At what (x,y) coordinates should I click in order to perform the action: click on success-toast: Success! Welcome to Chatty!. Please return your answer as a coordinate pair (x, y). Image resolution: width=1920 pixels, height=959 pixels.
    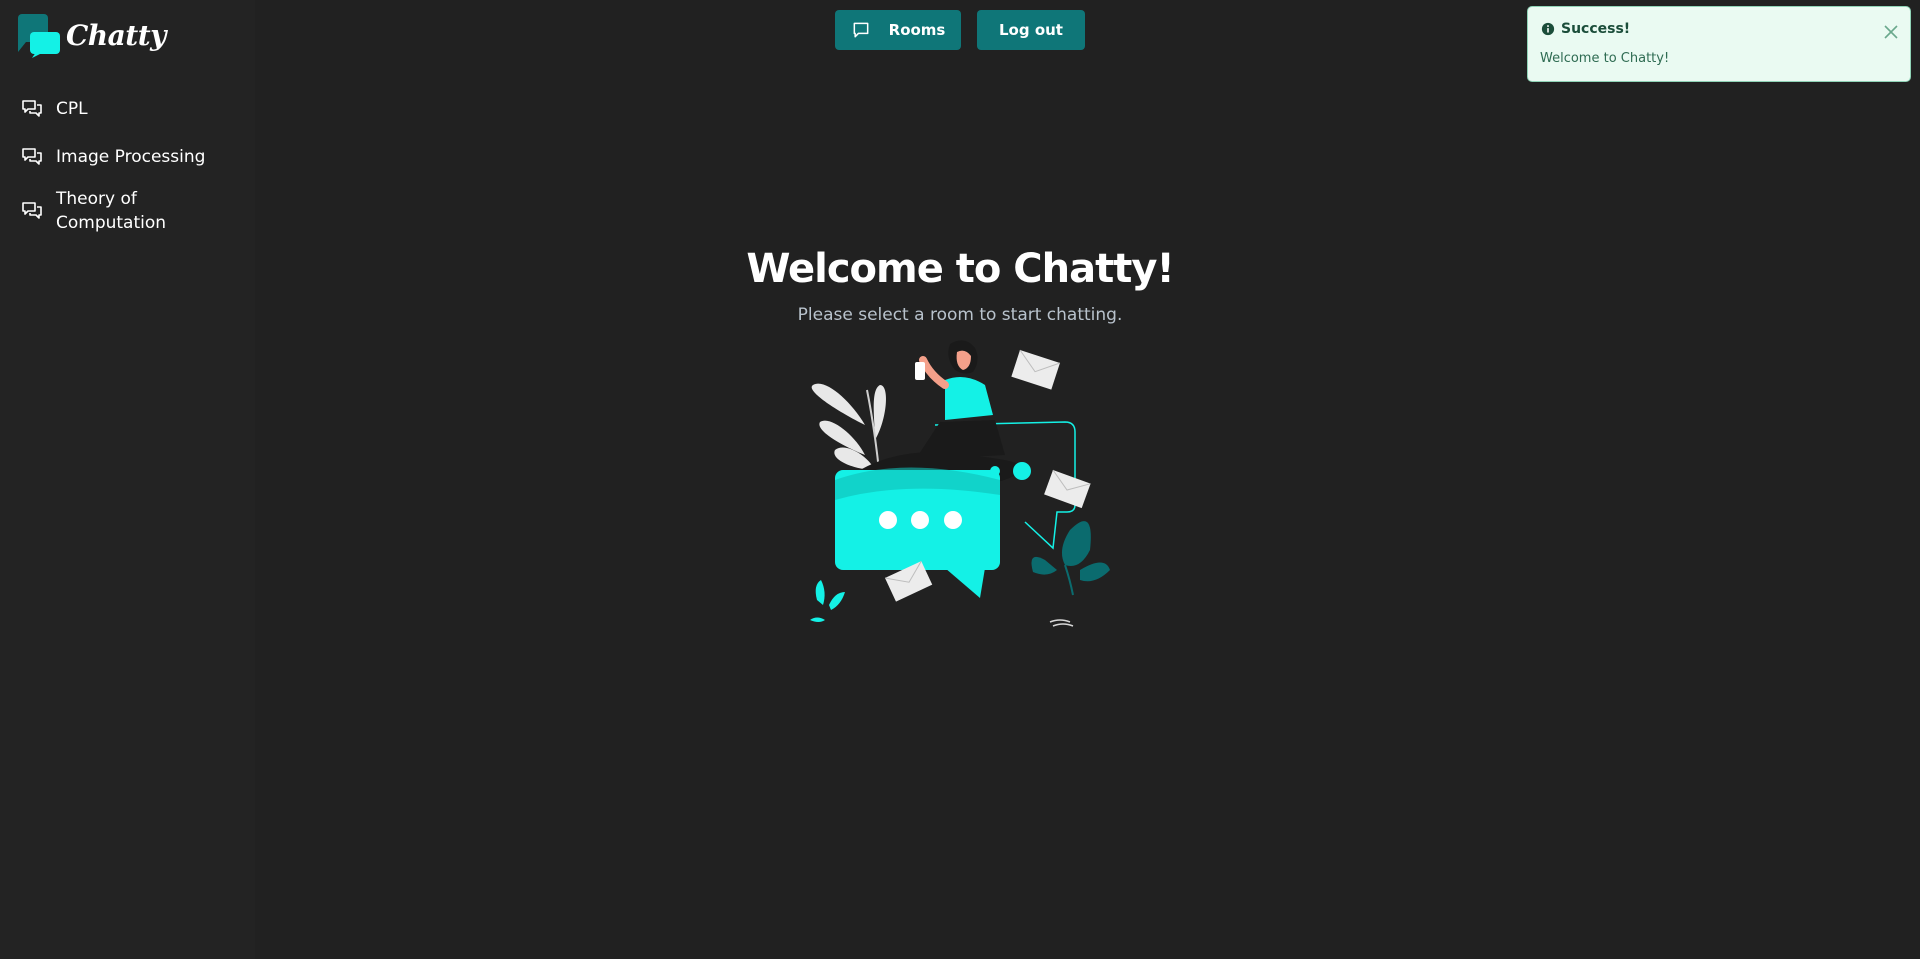
    Looking at the image, I should click on (1719, 44).